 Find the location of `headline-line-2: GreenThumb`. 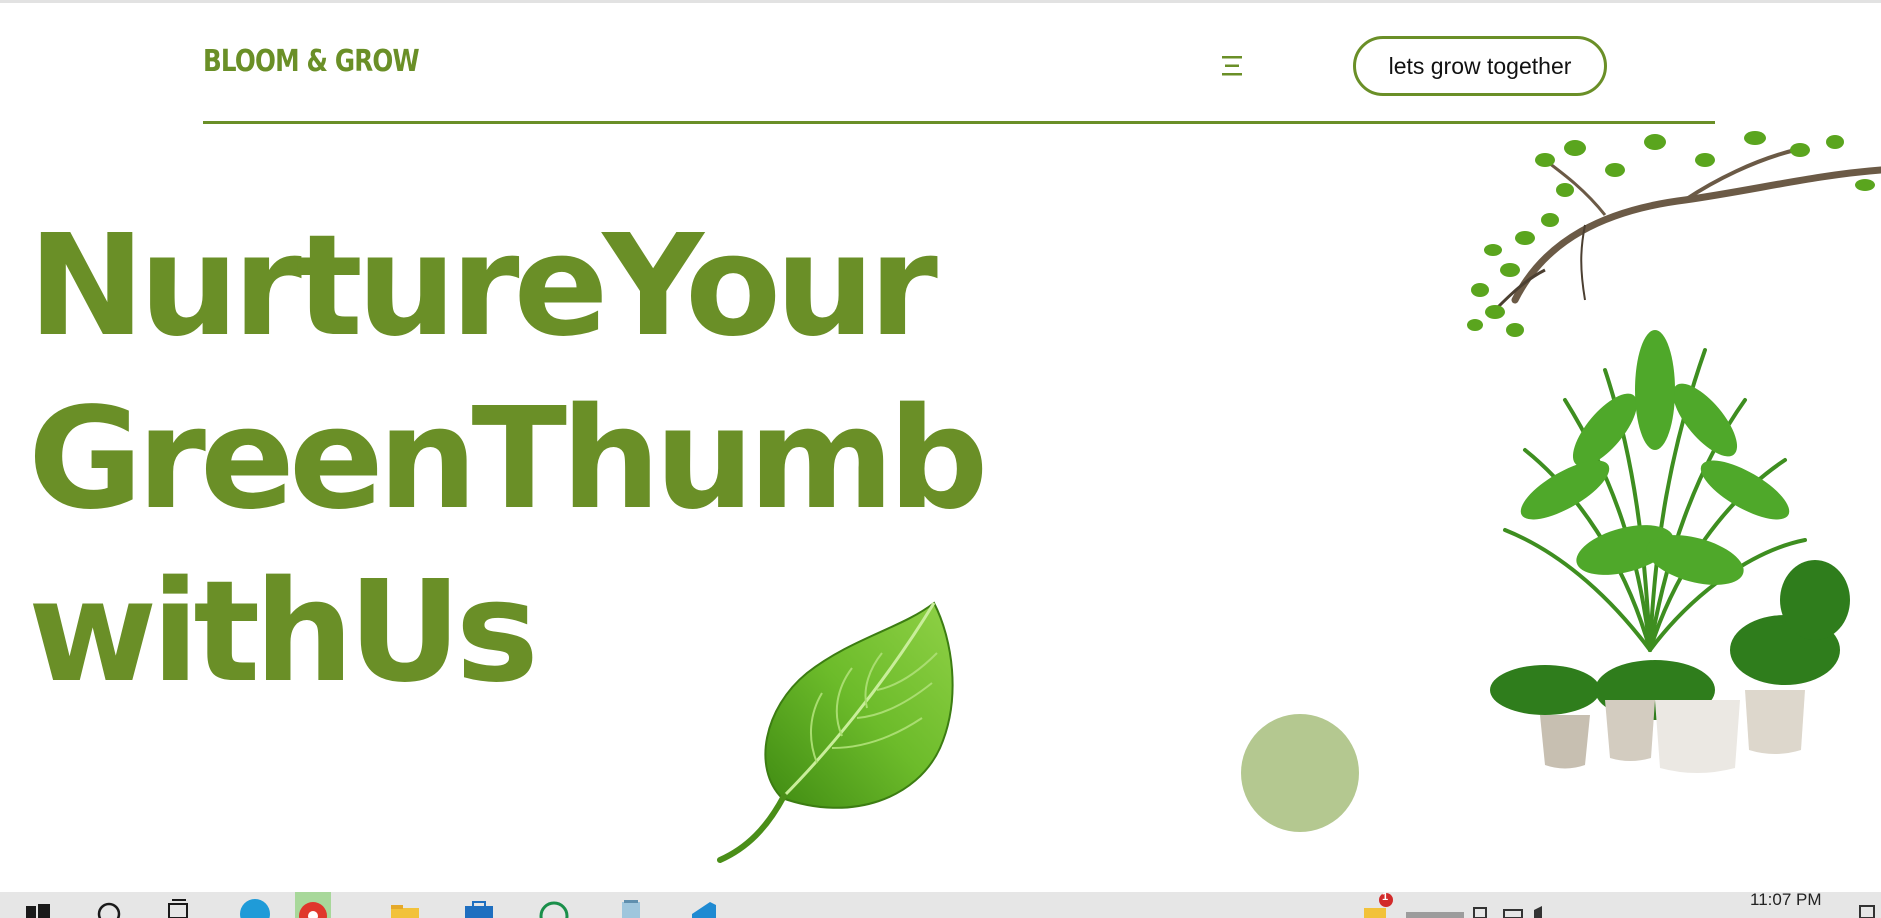

headline-line-2: GreenThumb is located at coordinates (508, 459).